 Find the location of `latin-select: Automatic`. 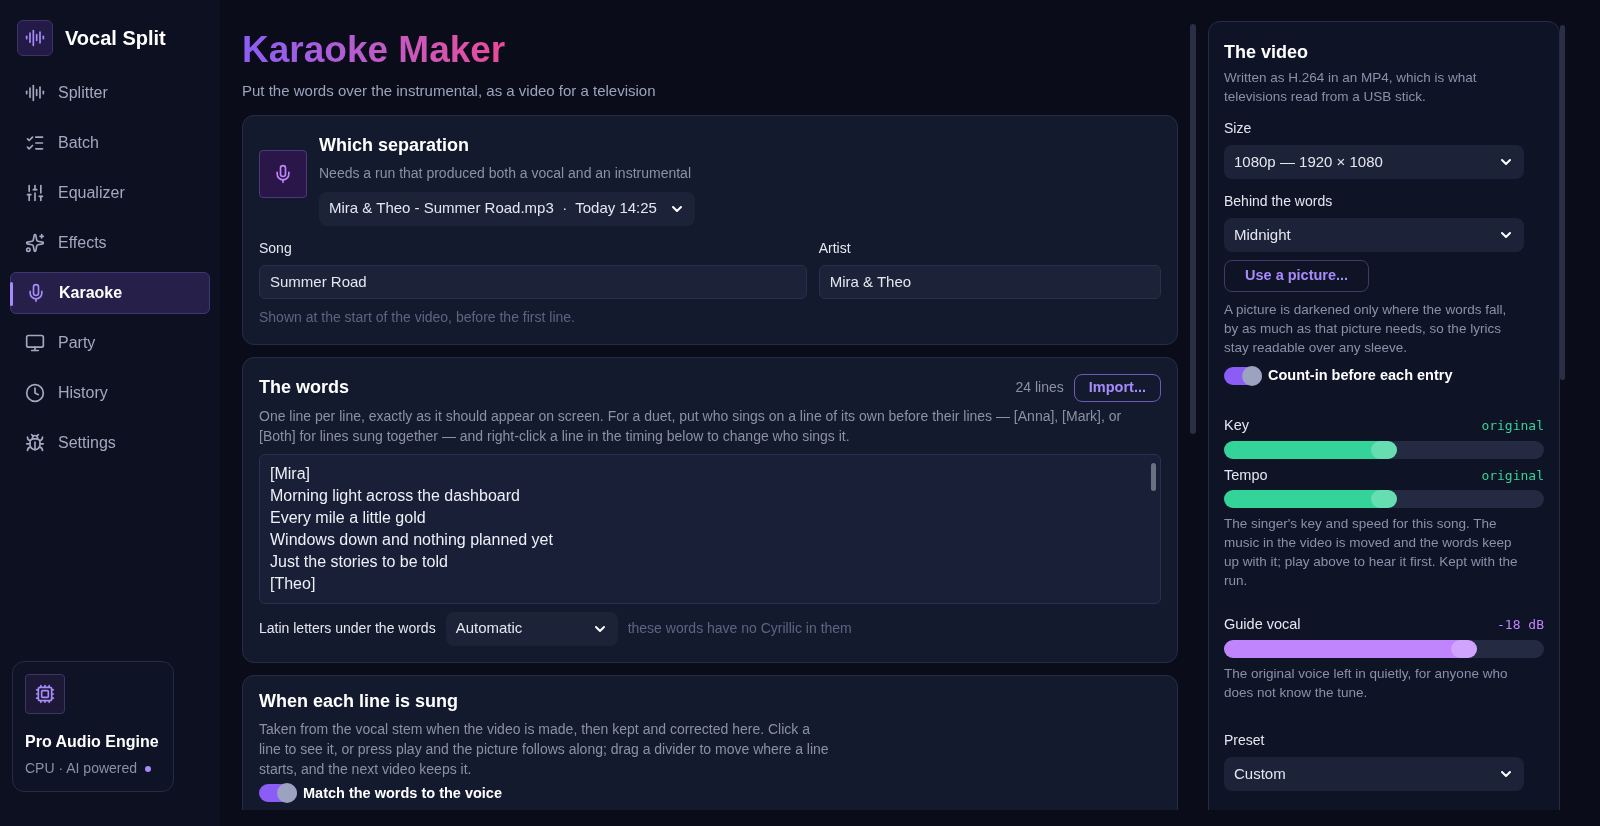

latin-select: Automatic is located at coordinates (531, 628).